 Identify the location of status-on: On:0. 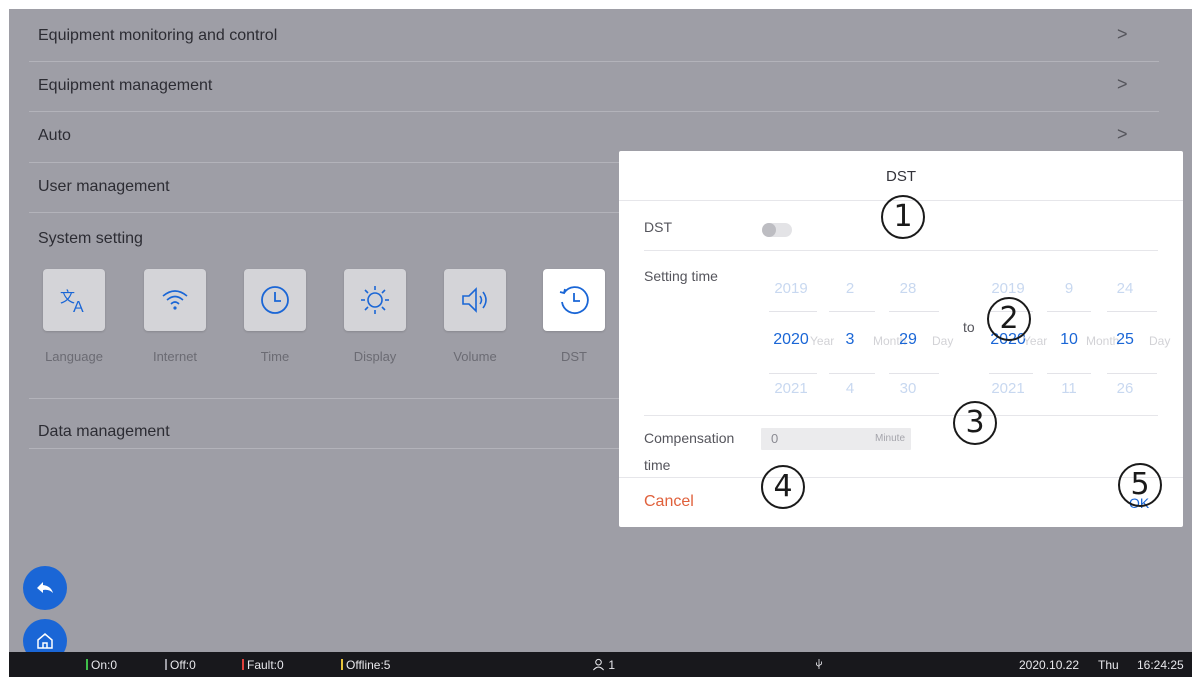
(101, 665).